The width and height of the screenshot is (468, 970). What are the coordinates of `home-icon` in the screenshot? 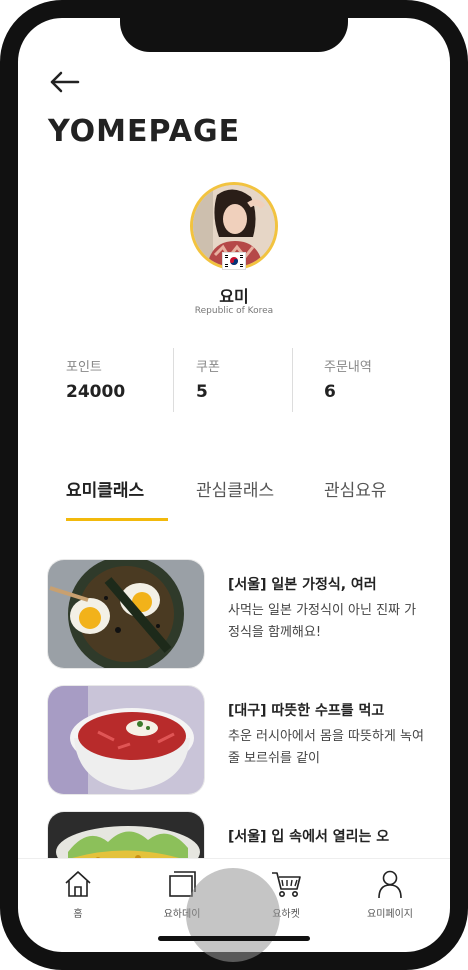 It's located at (78, 884).